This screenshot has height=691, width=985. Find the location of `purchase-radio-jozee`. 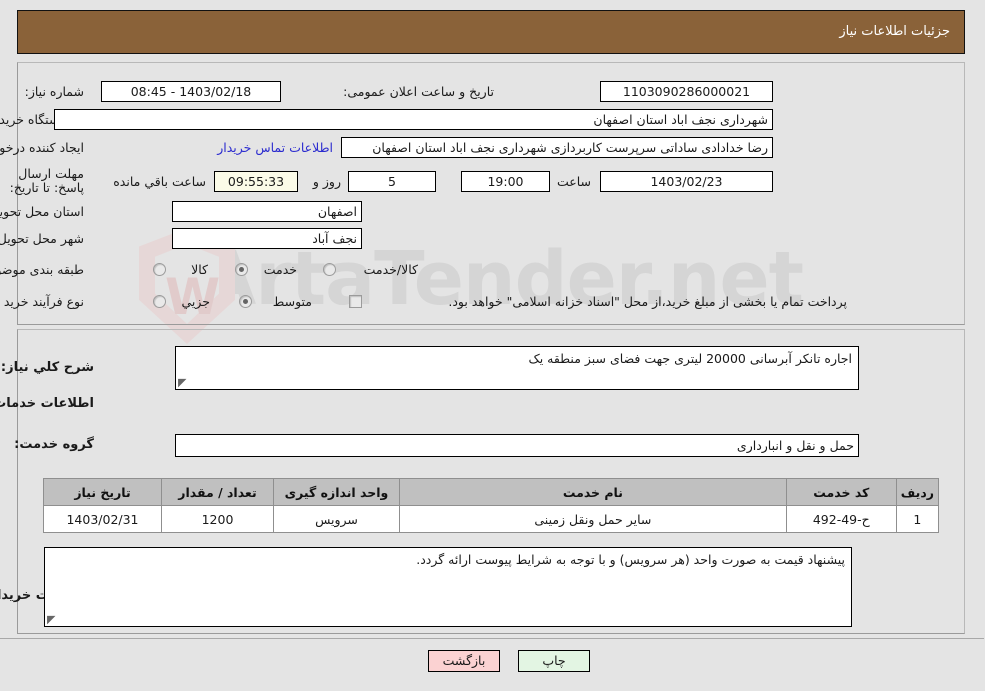

purchase-radio-jozee is located at coordinates (160, 301).